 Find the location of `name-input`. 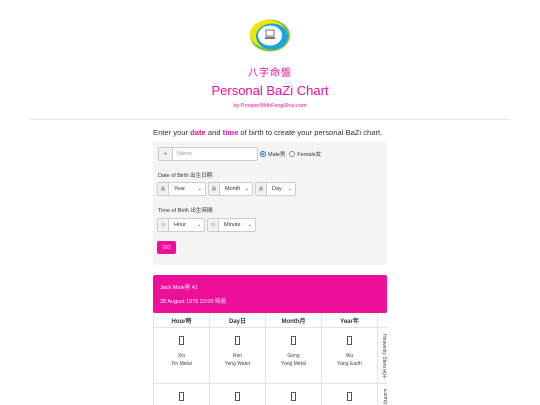

name-input is located at coordinates (215, 154).